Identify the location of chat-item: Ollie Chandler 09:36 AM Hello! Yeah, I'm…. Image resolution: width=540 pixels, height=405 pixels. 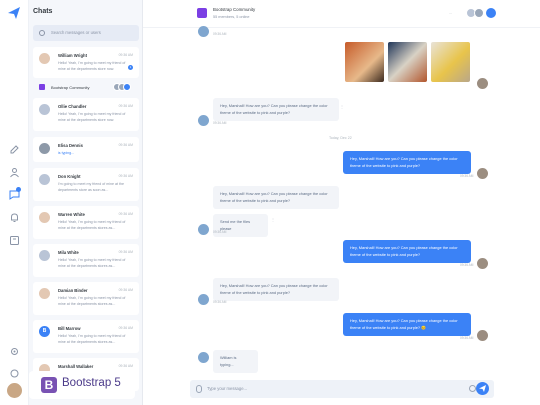
(86, 114).